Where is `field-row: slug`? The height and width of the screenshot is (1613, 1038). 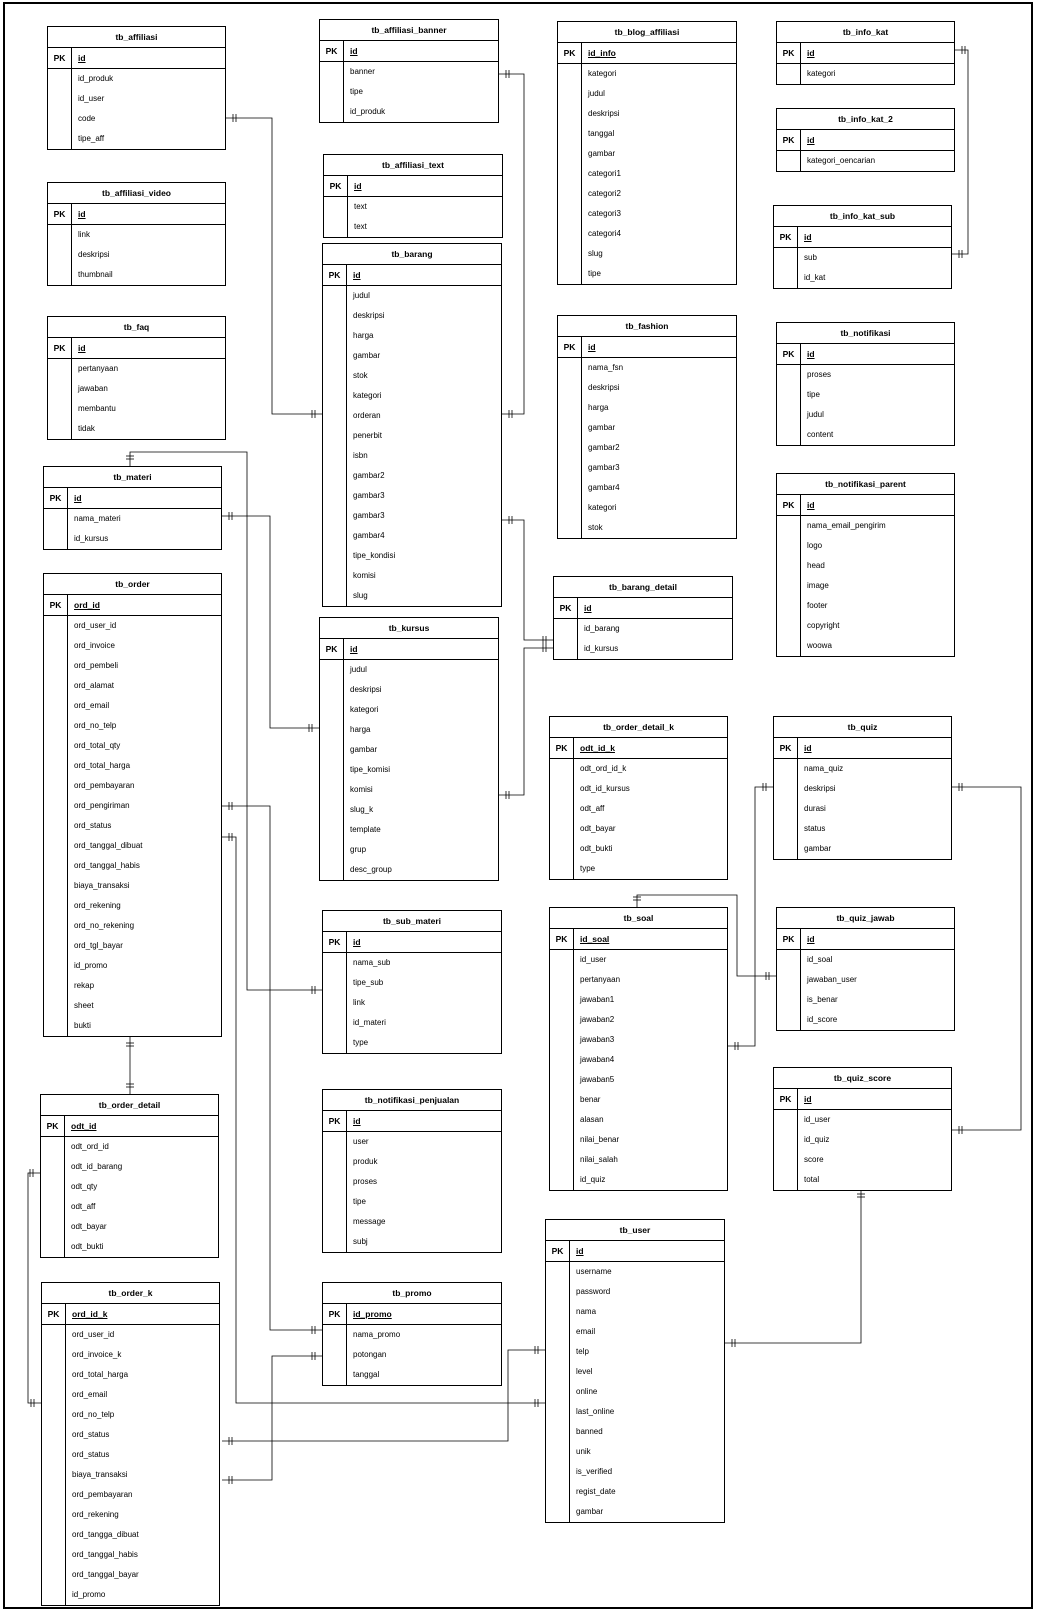 field-row: slug is located at coordinates (595, 253).